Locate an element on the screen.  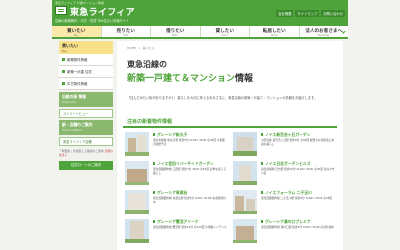
sidebar-section-title: 沿線の街 情報 is located at coordinates (74, 96).